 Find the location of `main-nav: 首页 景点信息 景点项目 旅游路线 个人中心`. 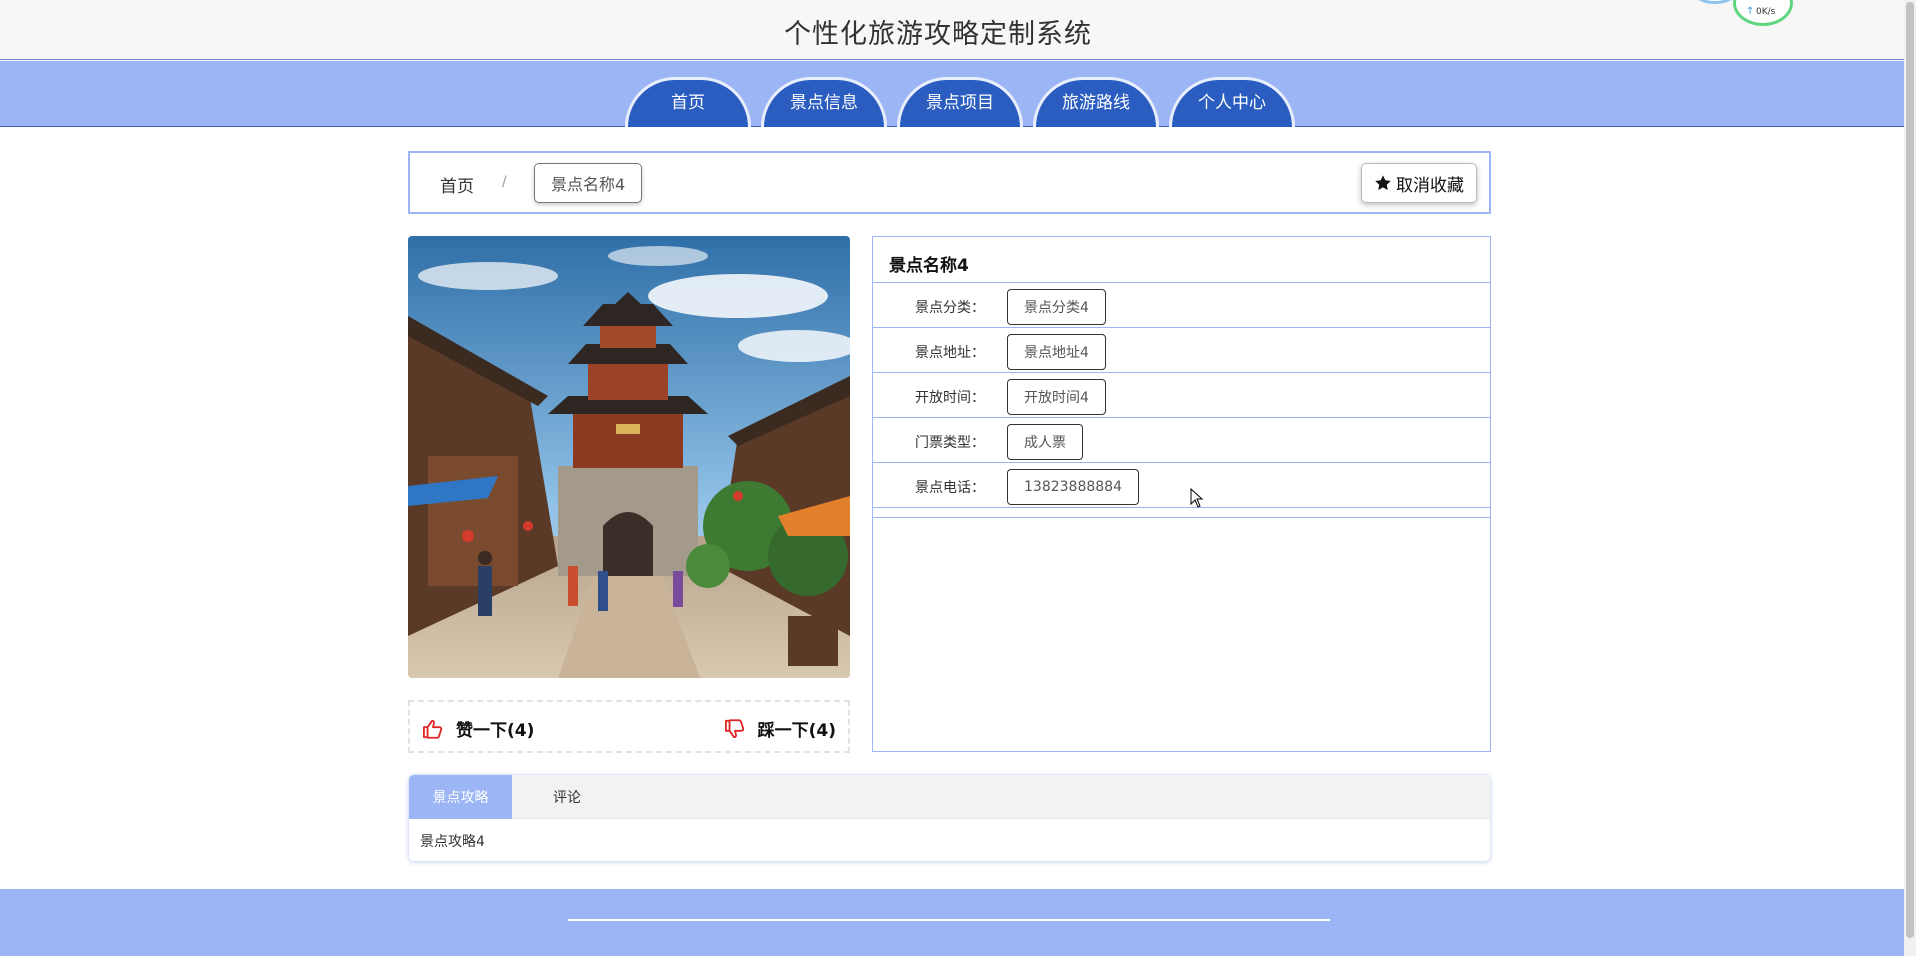

main-nav: 首页 景点信息 景点项目 旅游路线 个人中心 is located at coordinates (950, 102).